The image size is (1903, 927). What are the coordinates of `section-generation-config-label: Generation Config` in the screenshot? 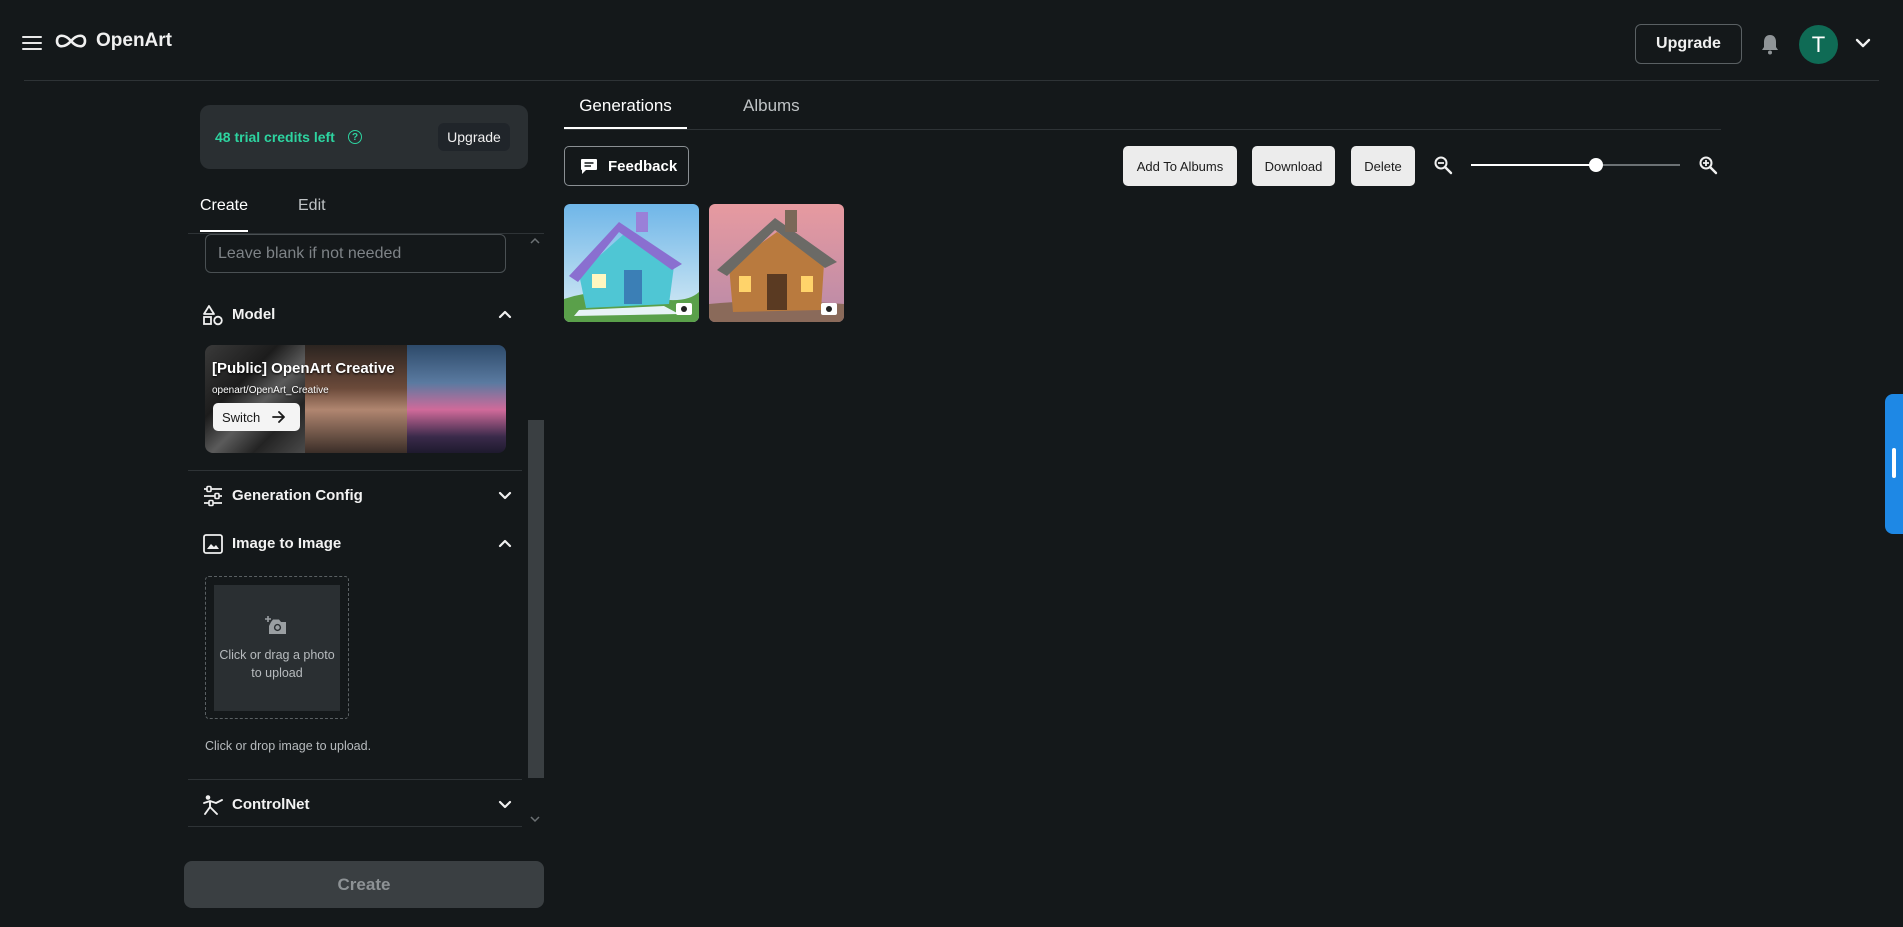 It's located at (297, 495).